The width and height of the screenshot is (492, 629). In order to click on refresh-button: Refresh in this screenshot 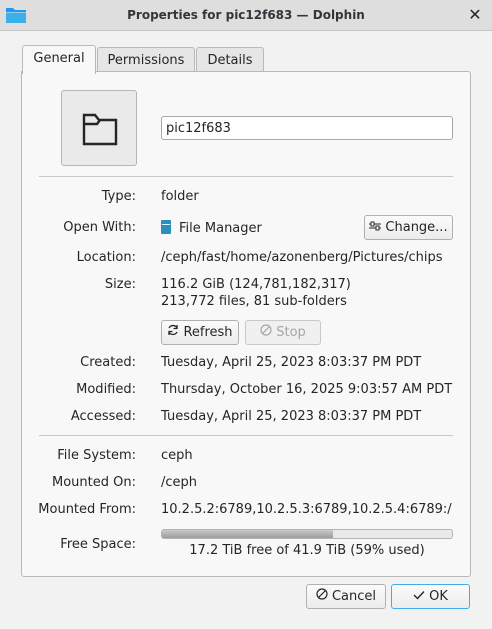, I will do `click(200, 332)`.